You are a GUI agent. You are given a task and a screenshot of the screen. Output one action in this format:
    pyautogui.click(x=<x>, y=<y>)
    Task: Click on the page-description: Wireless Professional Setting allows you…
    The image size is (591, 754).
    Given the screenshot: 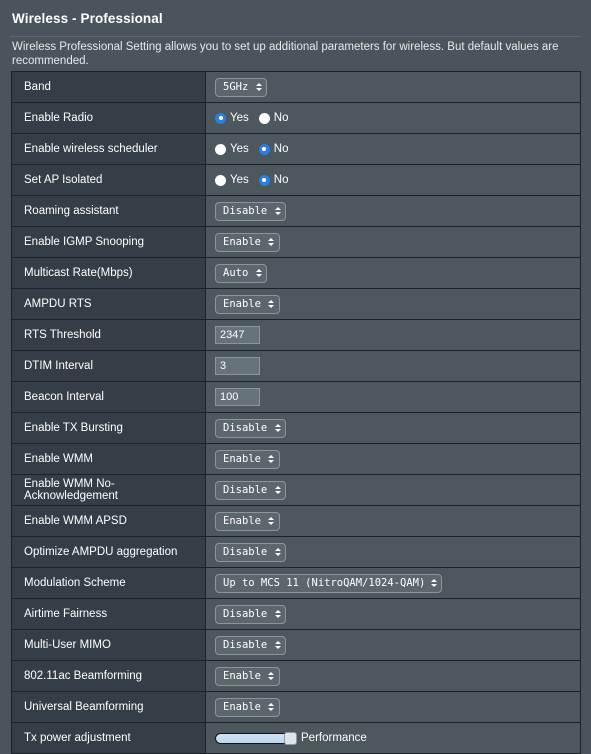 What is the action you would take?
    pyautogui.click(x=285, y=54)
    